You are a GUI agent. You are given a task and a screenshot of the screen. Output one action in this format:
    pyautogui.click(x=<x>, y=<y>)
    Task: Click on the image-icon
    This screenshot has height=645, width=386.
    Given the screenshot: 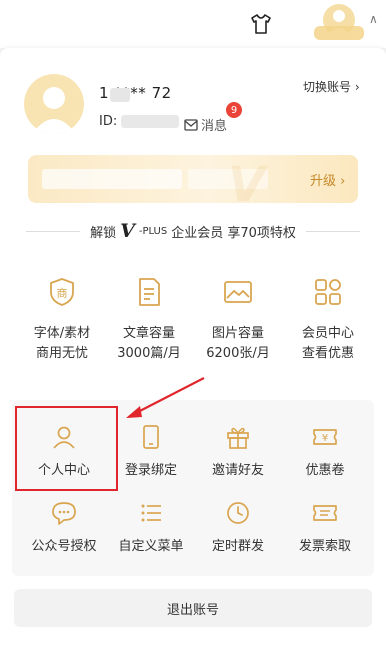 What is the action you would take?
    pyautogui.click(x=238, y=292)
    